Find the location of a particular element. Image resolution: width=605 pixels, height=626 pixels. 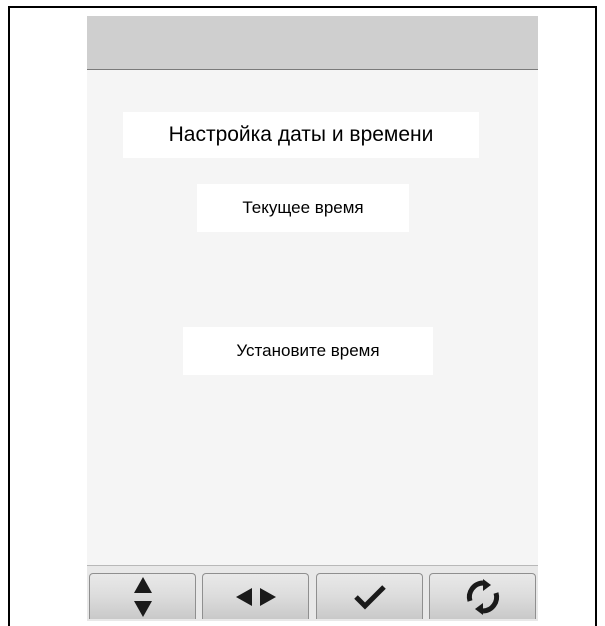

up-down-arrows-icon is located at coordinates (142, 596).